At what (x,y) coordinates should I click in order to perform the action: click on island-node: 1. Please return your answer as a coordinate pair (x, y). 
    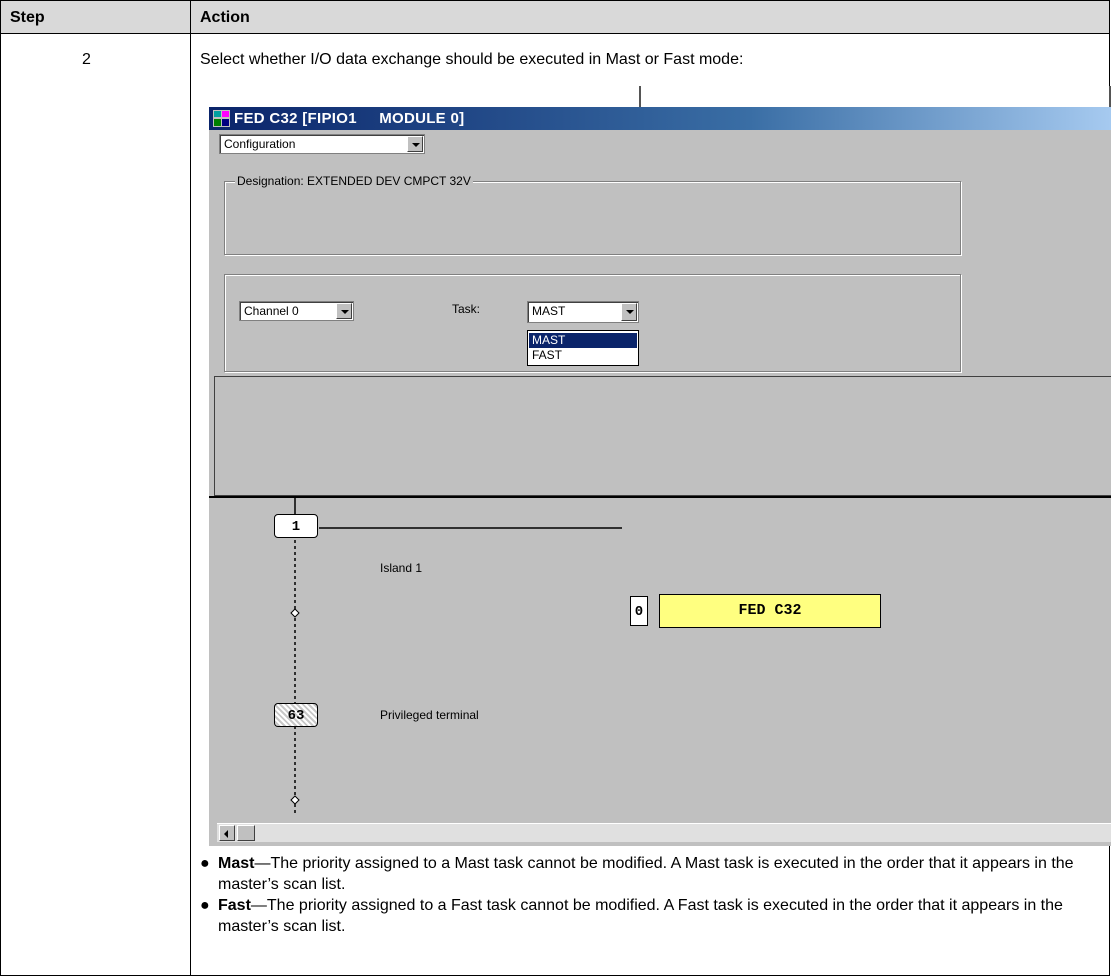
    Looking at the image, I should click on (296, 526).